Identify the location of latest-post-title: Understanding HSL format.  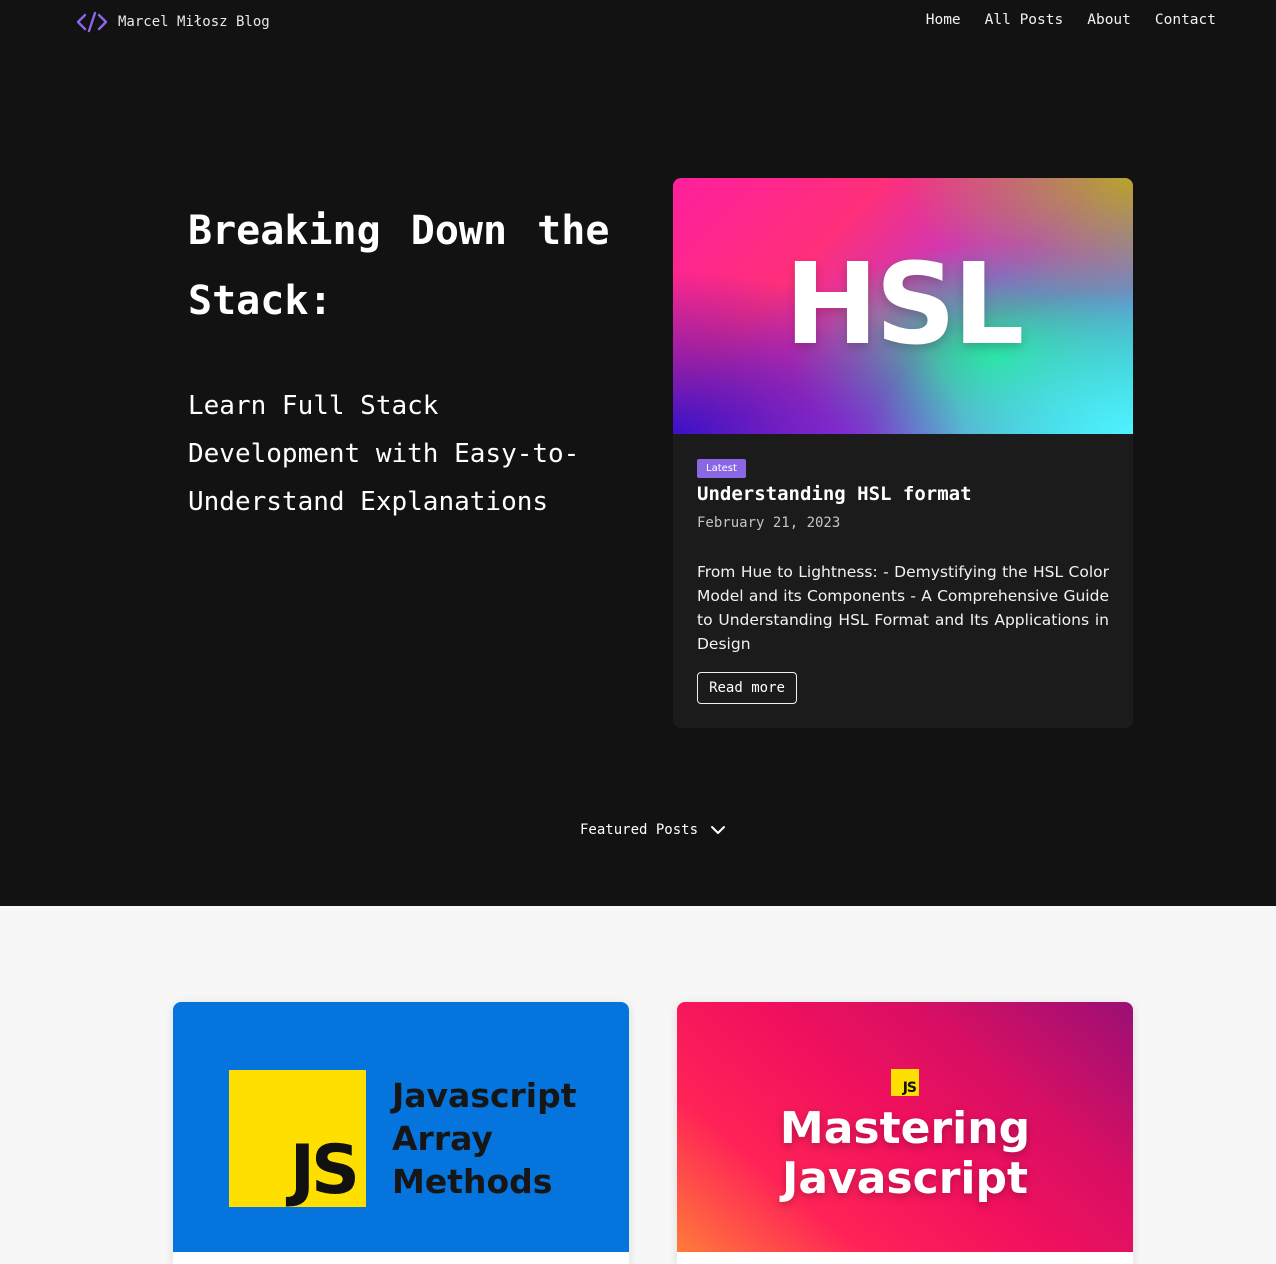
(834, 494).